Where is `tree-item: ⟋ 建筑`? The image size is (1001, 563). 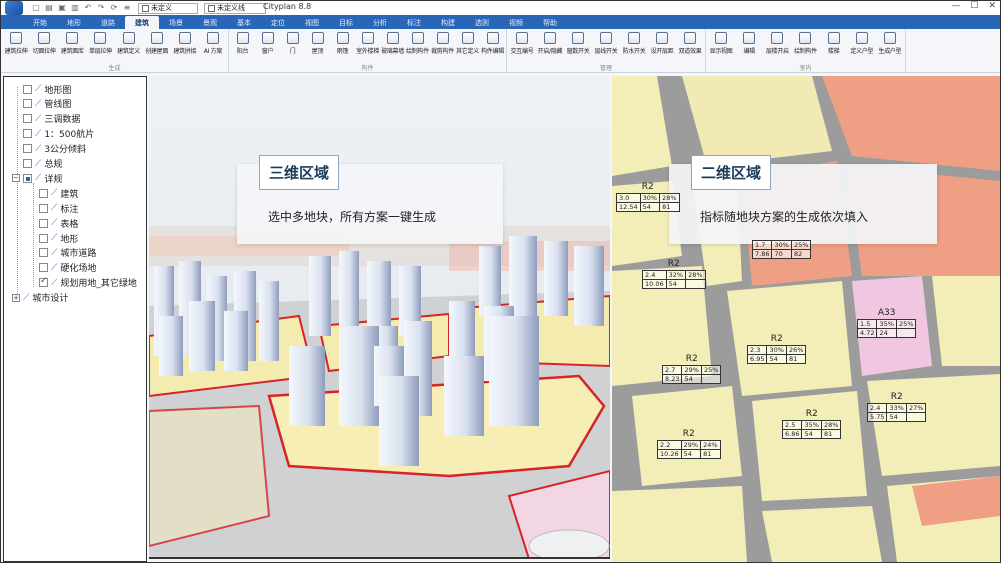
tree-item: ⟋ 建筑 is located at coordinates (53, 193).